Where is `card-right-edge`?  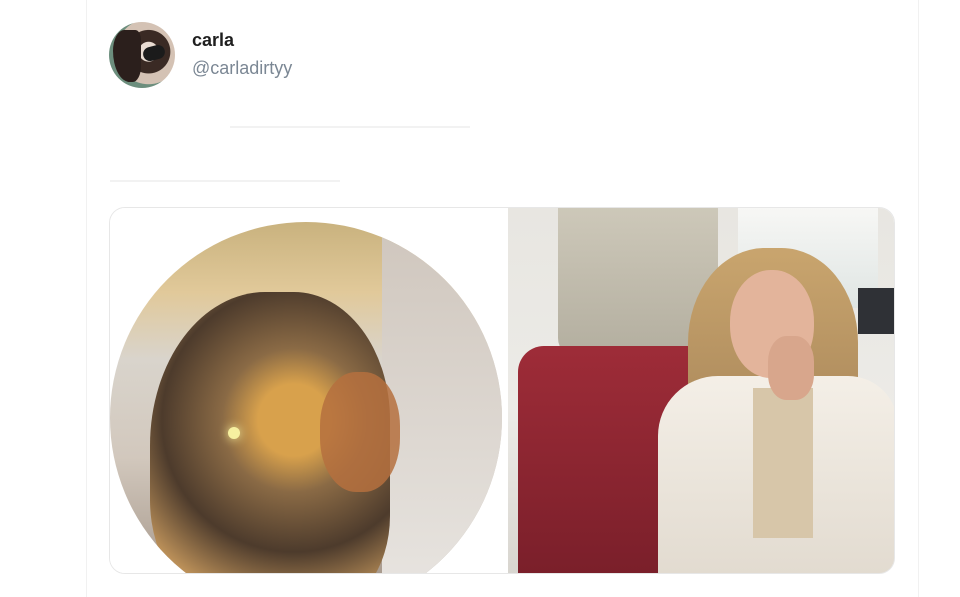
card-right-edge is located at coordinates (918, 298).